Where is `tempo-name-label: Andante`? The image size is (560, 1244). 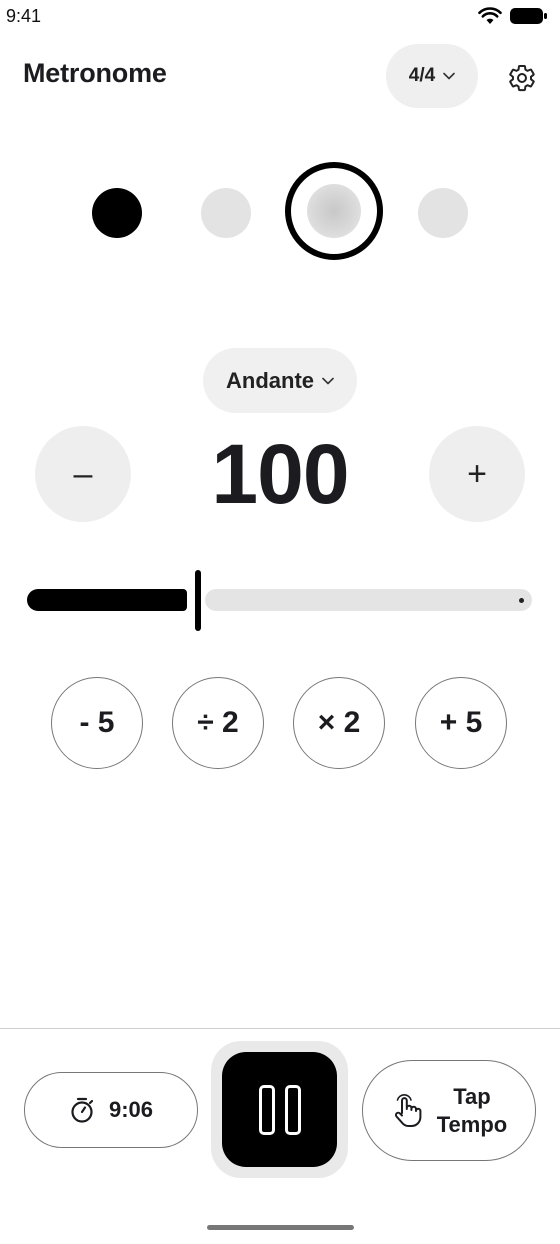
tempo-name-label: Andante is located at coordinates (270, 380).